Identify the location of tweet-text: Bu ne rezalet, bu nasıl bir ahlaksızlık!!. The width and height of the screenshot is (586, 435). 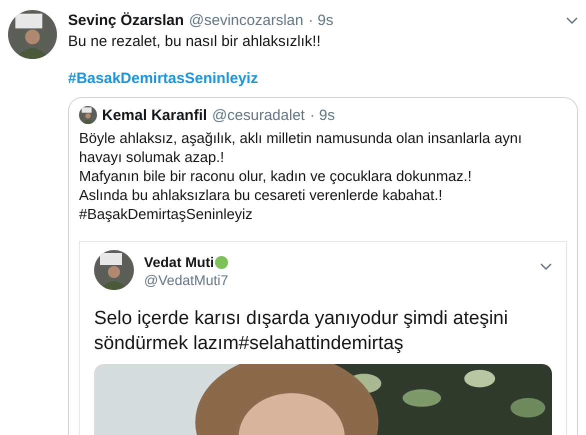
(195, 42).